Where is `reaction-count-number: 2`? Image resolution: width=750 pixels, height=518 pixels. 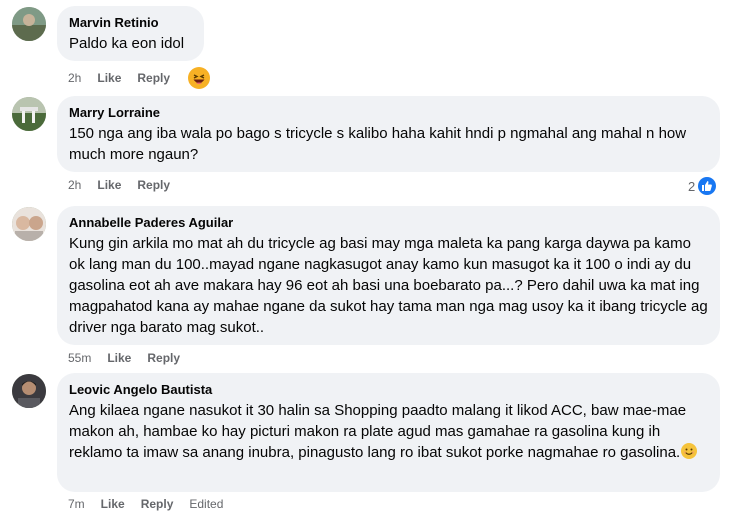 reaction-count-number: 2 is located at coordinates (692, 186).